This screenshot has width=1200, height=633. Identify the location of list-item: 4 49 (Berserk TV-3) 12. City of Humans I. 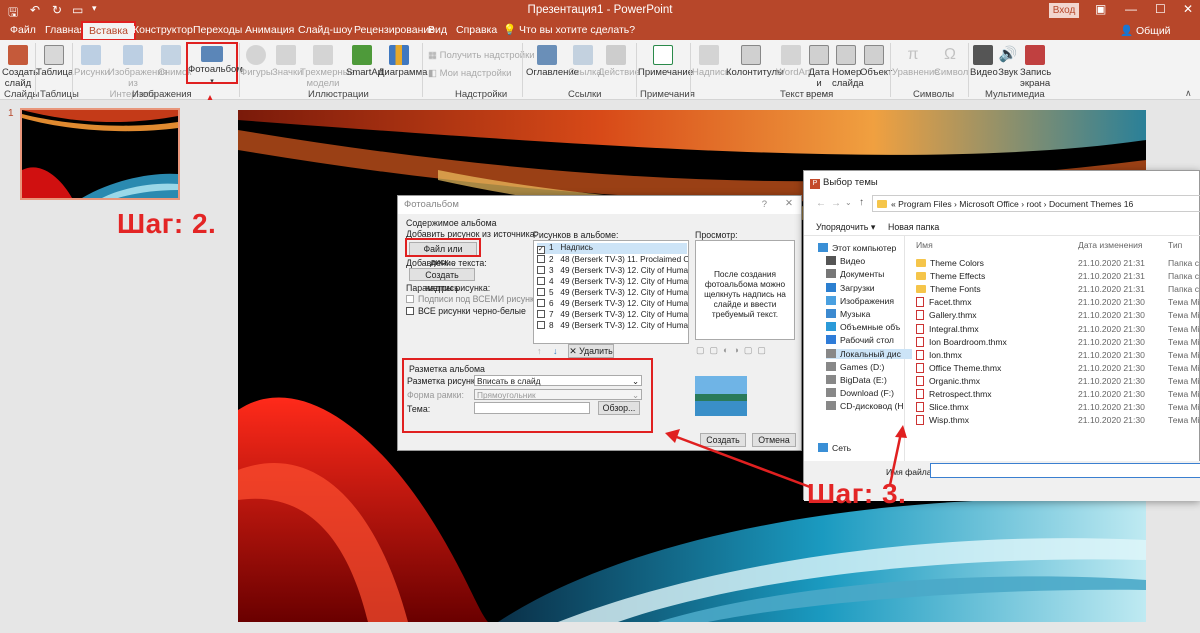
(612, 281).